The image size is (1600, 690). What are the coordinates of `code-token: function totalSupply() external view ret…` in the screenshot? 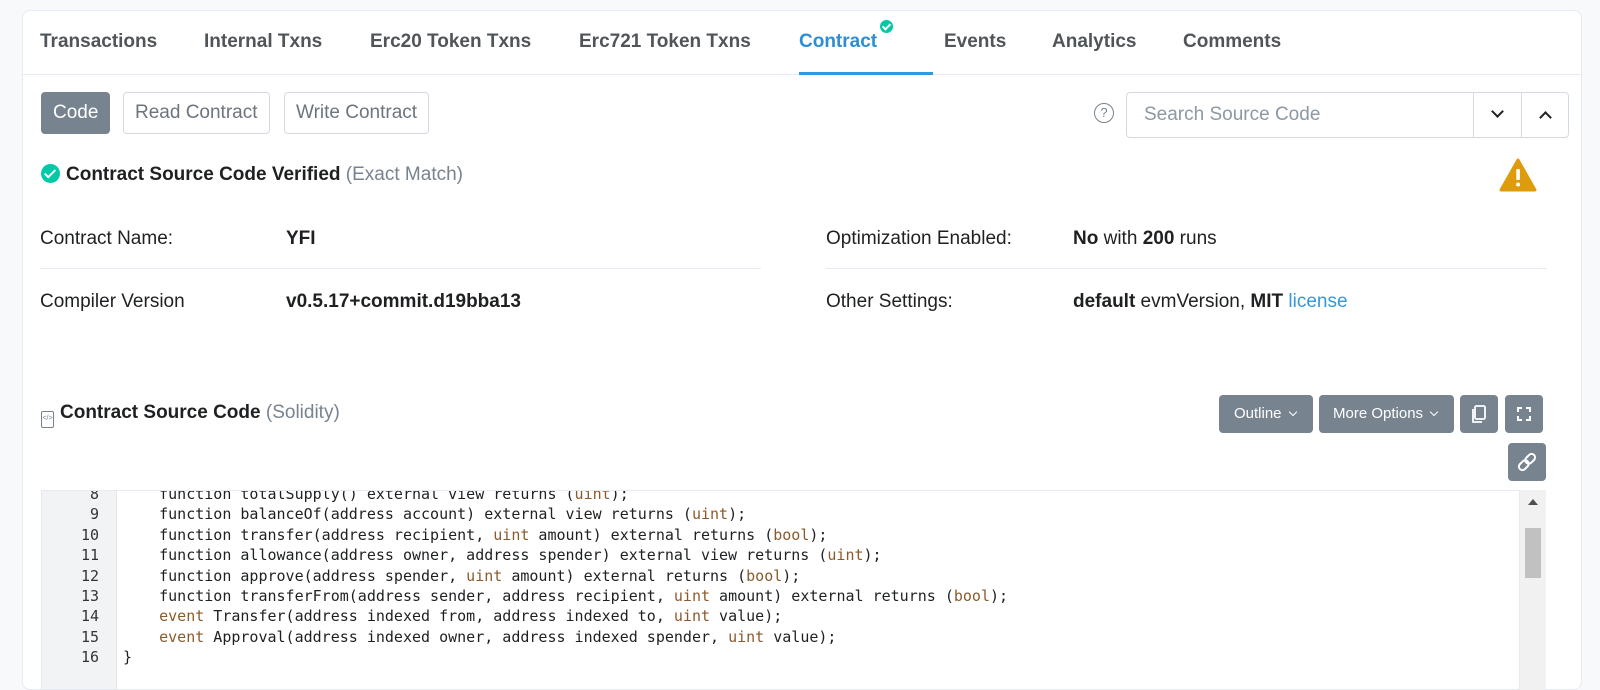 It's located at (349, 496).